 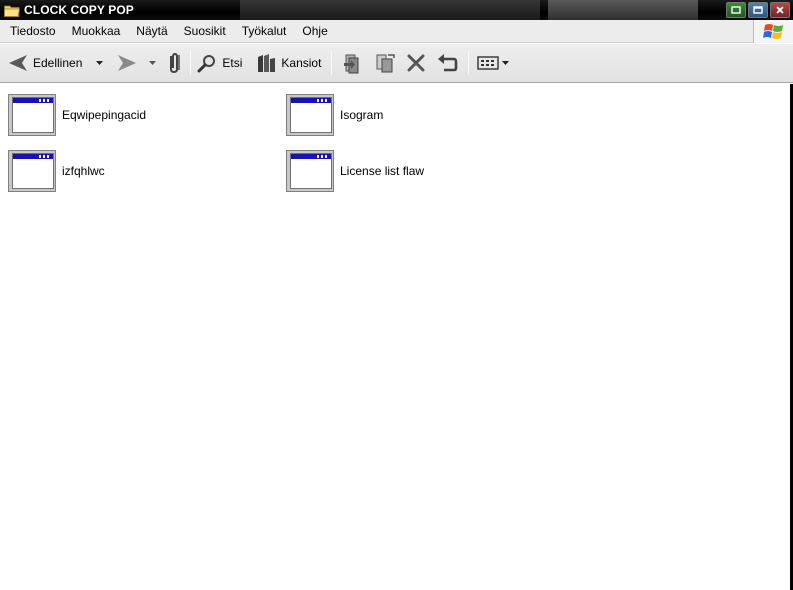 What do you see at coordinates (18, 63) in the screenshot?
I see `back-arrow-icon` at bounding box center [18, 63].